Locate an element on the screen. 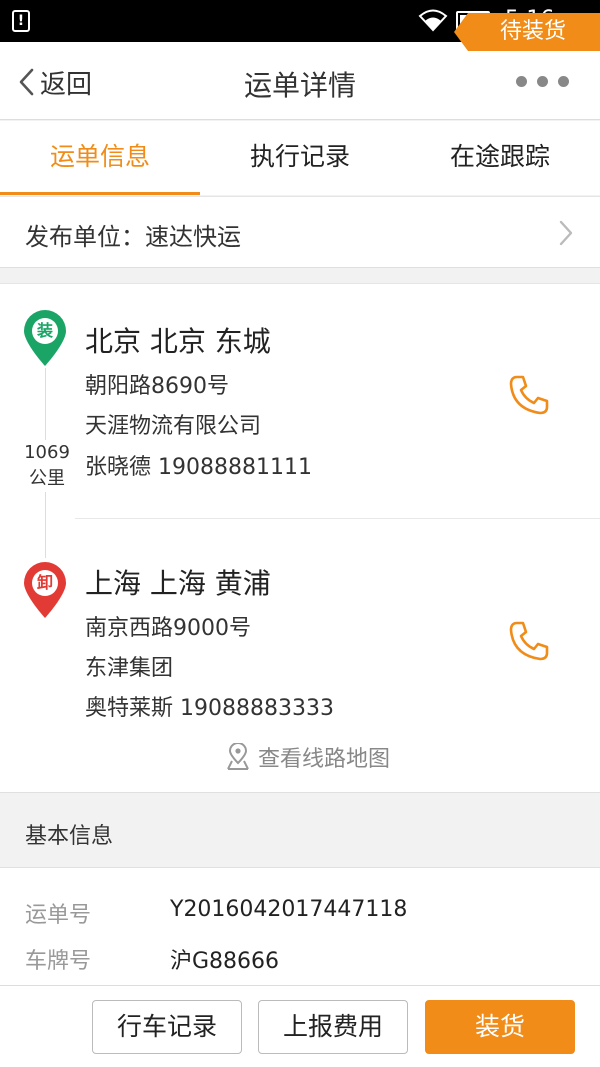  route-distance: 1069 公里 is located at coordinates (47, 466).